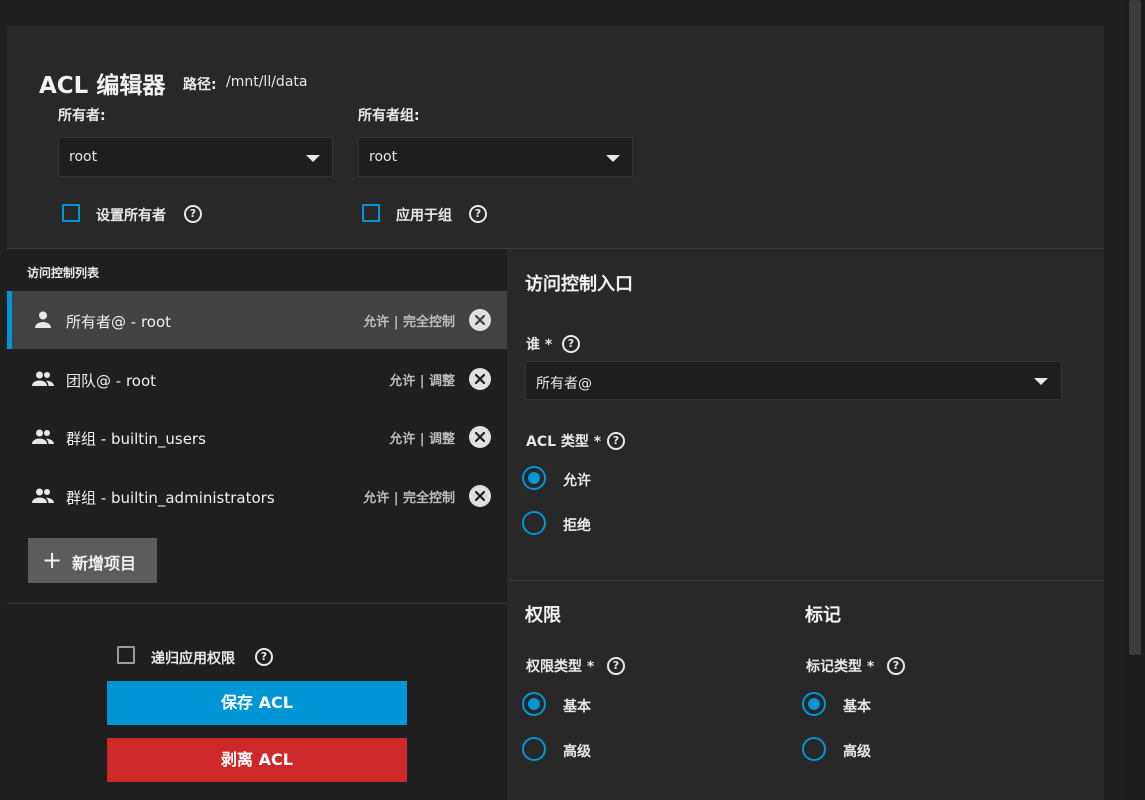 This screenshot has height=800, width=1145. I want to click on set-owner-help-icon: ?, so click(193, 214).